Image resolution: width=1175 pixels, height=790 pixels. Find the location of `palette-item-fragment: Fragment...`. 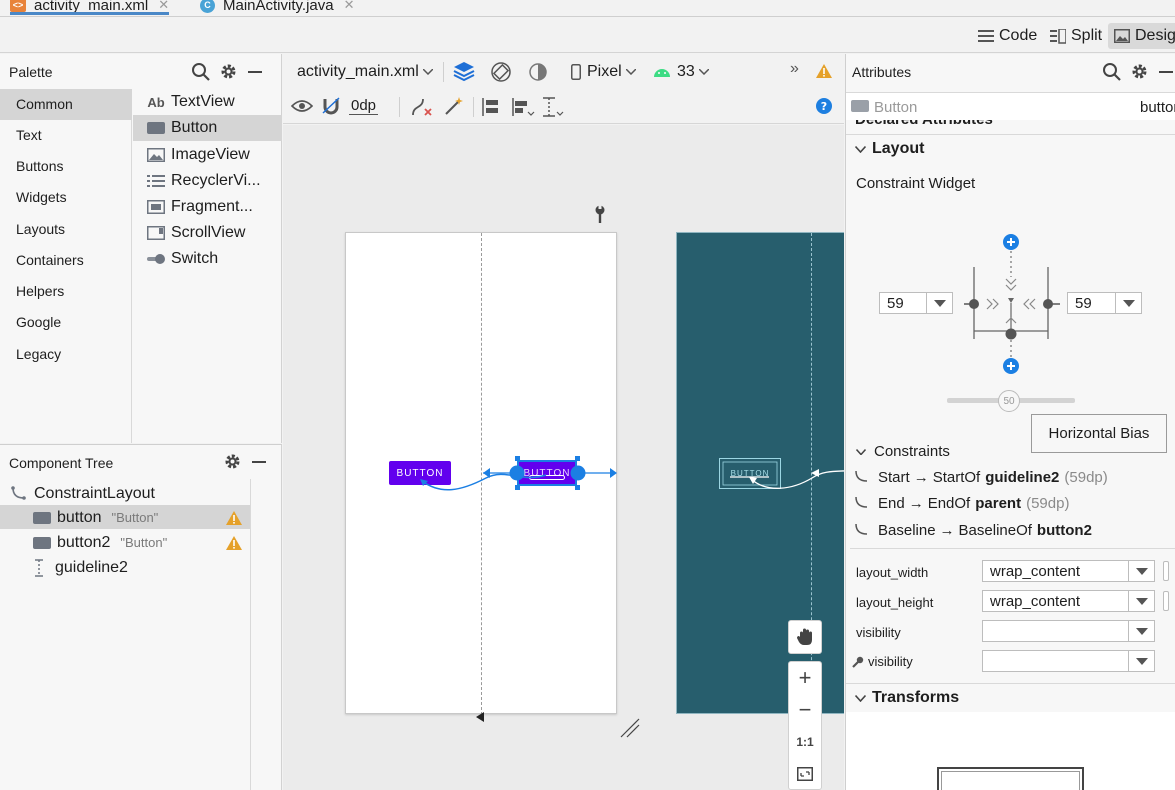

palette-item-fragment: Fragment... is located at coordinates (207, 207).